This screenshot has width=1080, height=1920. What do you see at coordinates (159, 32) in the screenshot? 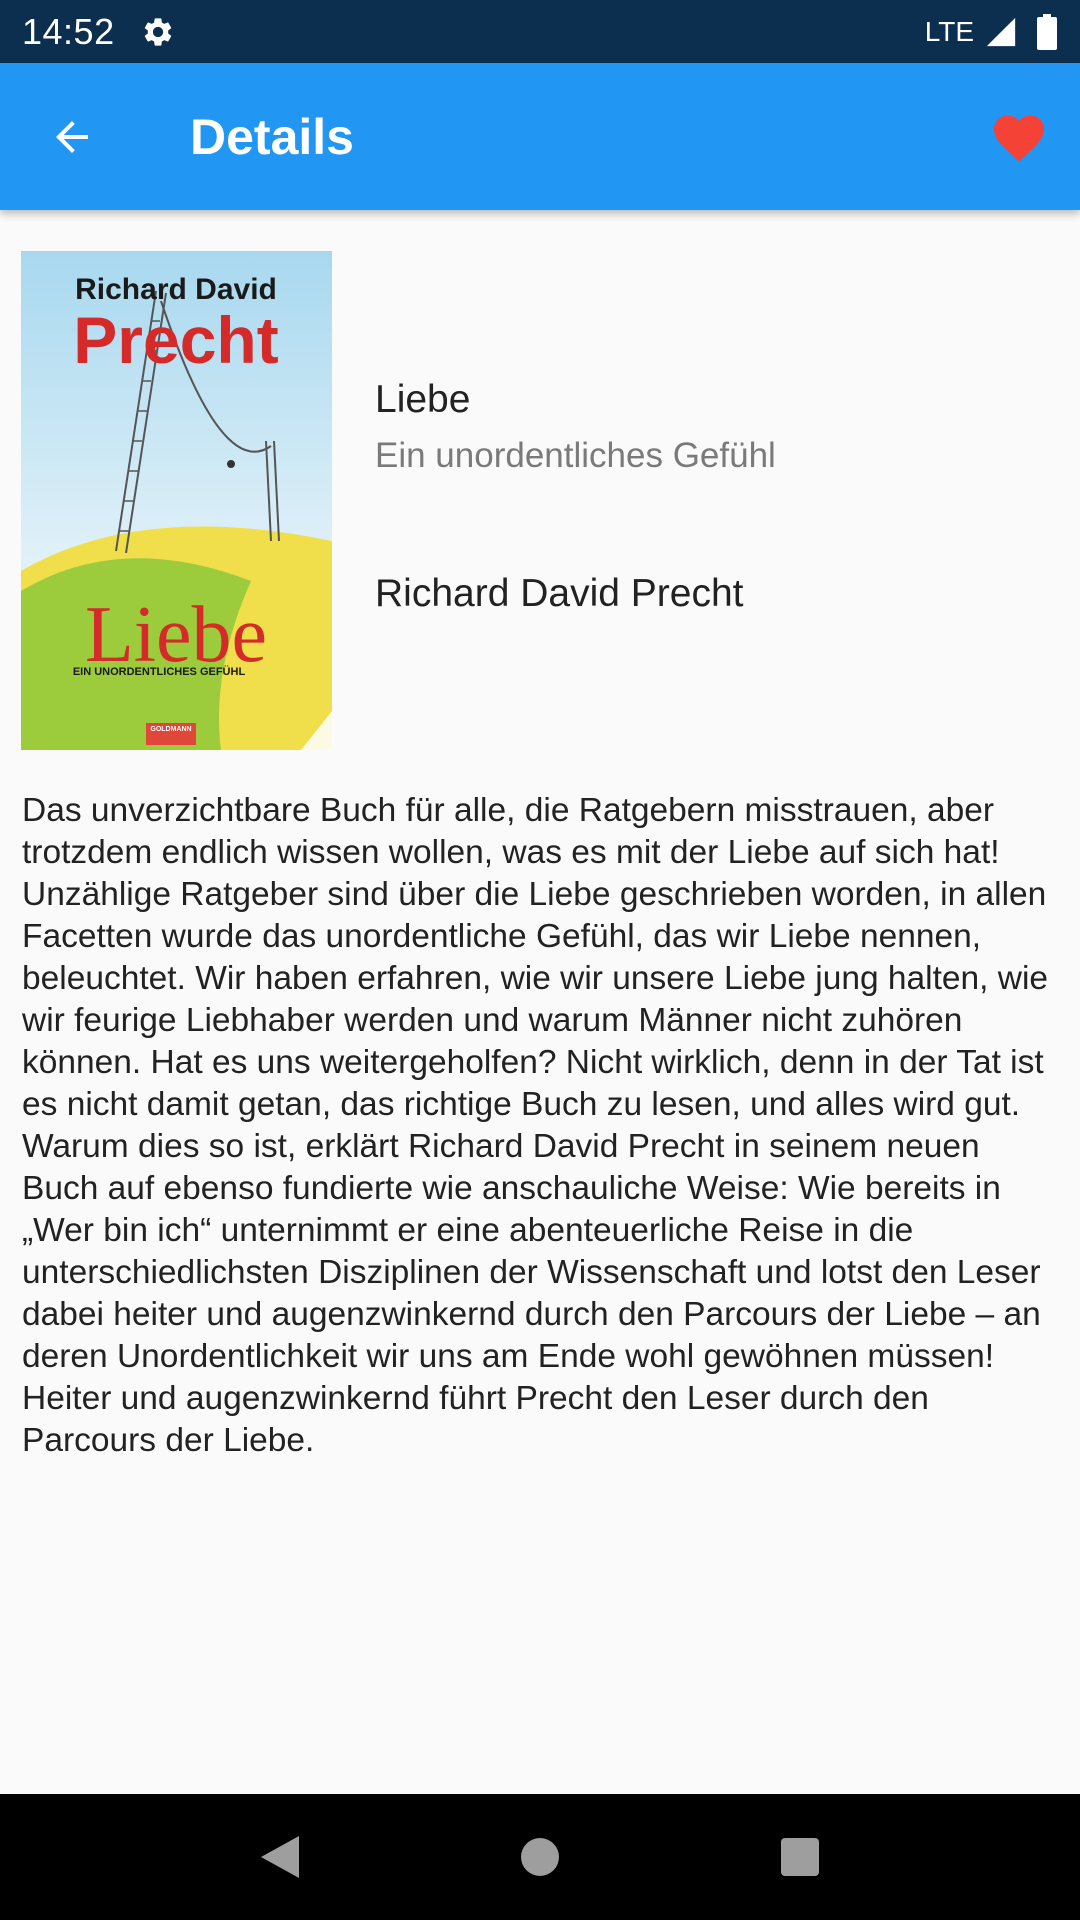
I see `gear-icon` at bounding box center [159, 32].